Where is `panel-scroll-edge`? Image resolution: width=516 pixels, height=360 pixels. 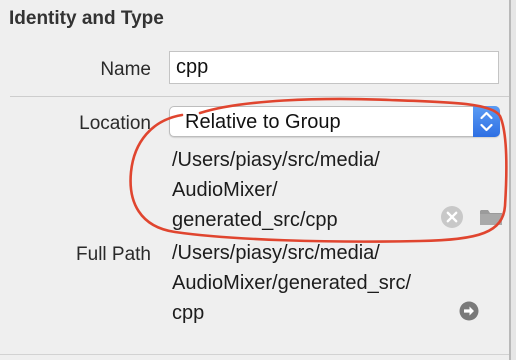 panel-scroll-edge is located at coordinates (513, 180).